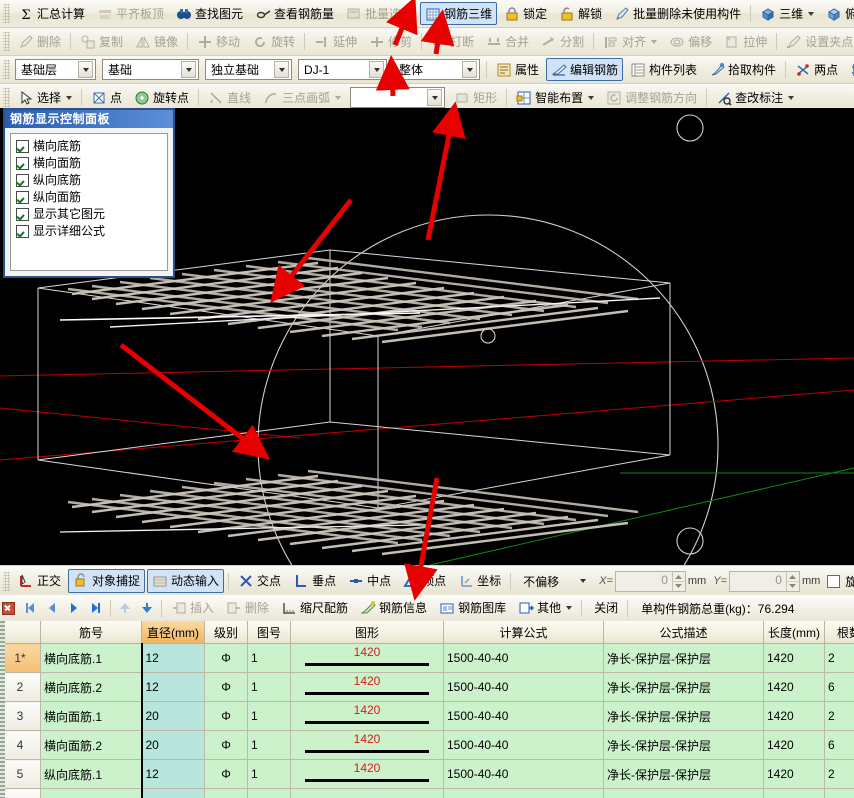 Image resolution: width=854 pixels, height=798 pixels. Describe the element at coordinates (20, 632) in the screenshot. I see `table-header-rn` at that location.